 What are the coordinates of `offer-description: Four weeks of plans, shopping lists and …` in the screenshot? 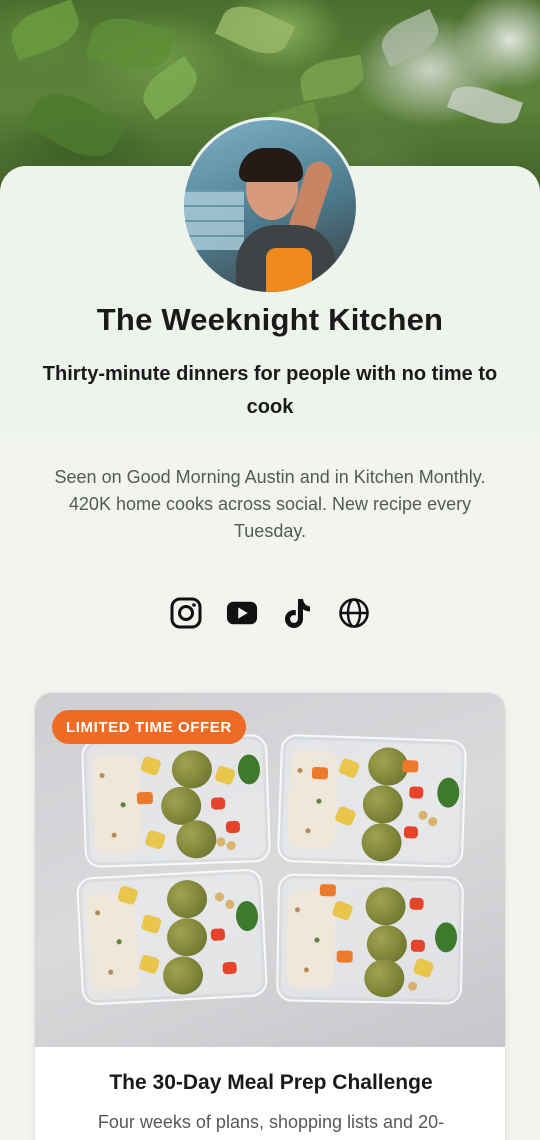 It's located at (271, 1122).